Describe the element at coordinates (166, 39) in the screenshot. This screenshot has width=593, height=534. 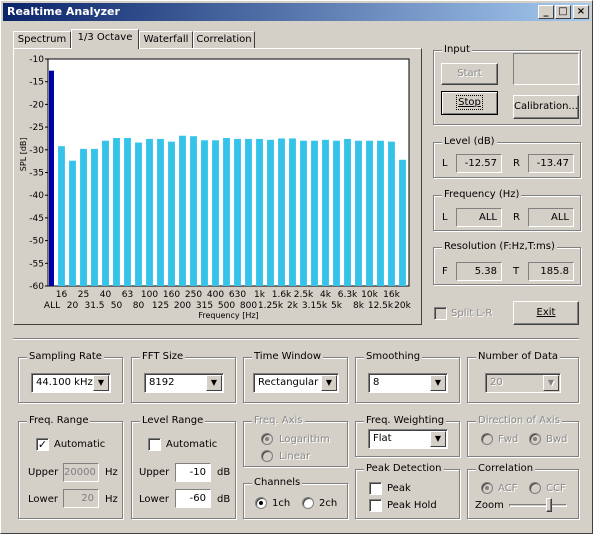
I see `tab-waterfall: Waterfall` at that location.